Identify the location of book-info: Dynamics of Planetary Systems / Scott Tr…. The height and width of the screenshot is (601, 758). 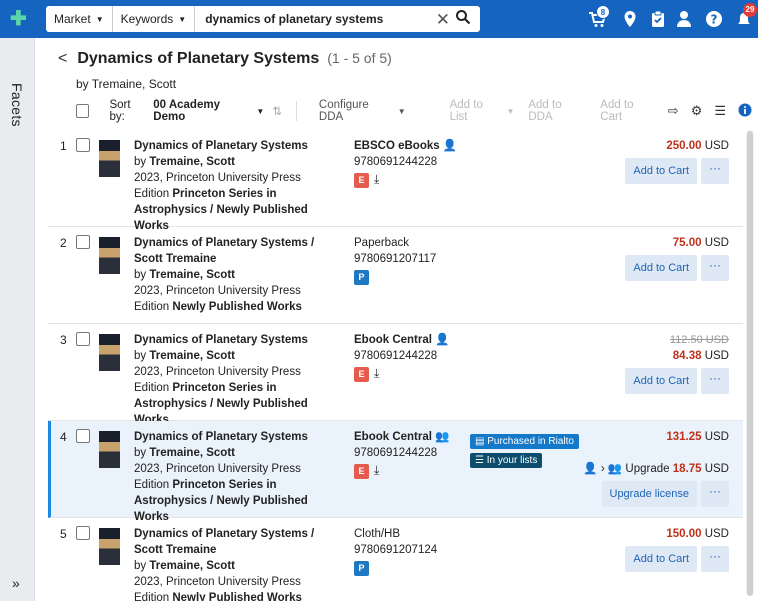
(236, 275).